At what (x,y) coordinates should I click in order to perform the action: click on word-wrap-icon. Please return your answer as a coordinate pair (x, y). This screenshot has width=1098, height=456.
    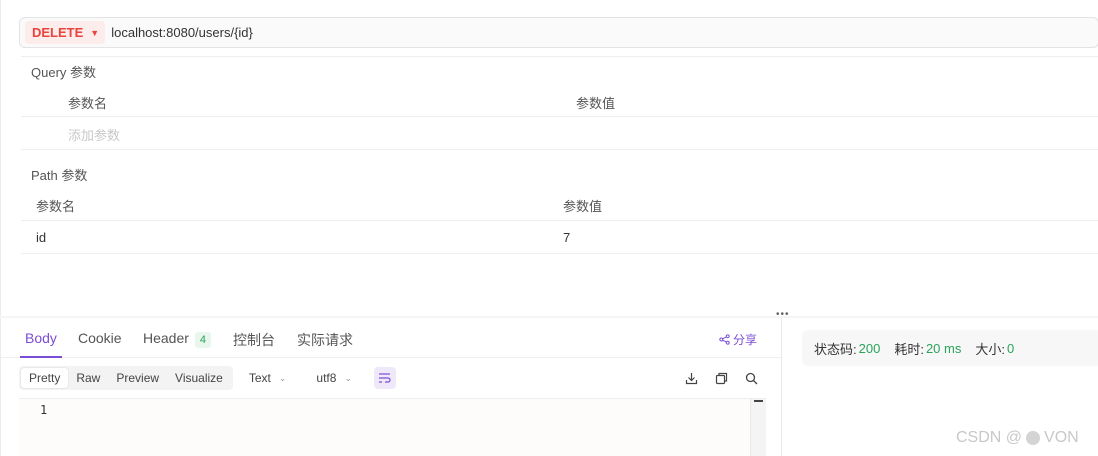
    Looking at the image, I should click on (385, 378).